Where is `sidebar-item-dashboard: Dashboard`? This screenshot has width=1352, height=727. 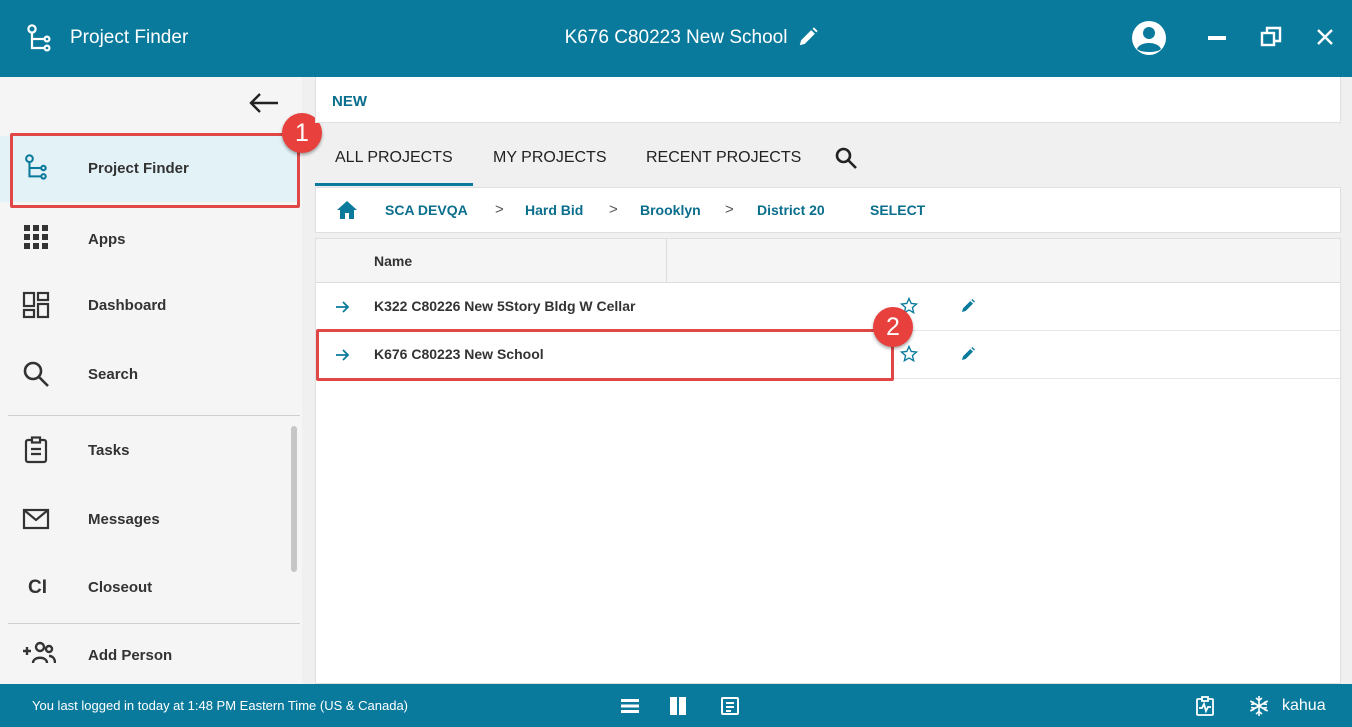 sidebar-item-dashboard: Dashboard is located at coordinates (150, 306).